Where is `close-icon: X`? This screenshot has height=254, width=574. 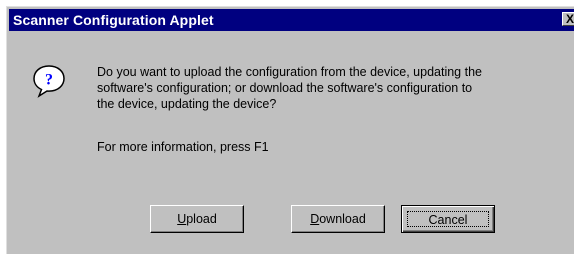 close-icon: X is located at coordinates (569, 19).